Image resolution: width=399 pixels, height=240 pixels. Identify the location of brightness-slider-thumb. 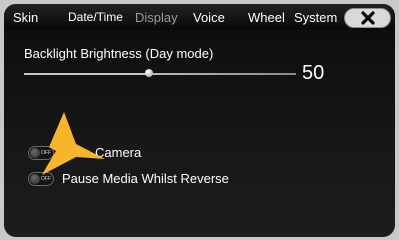
(149, 73).